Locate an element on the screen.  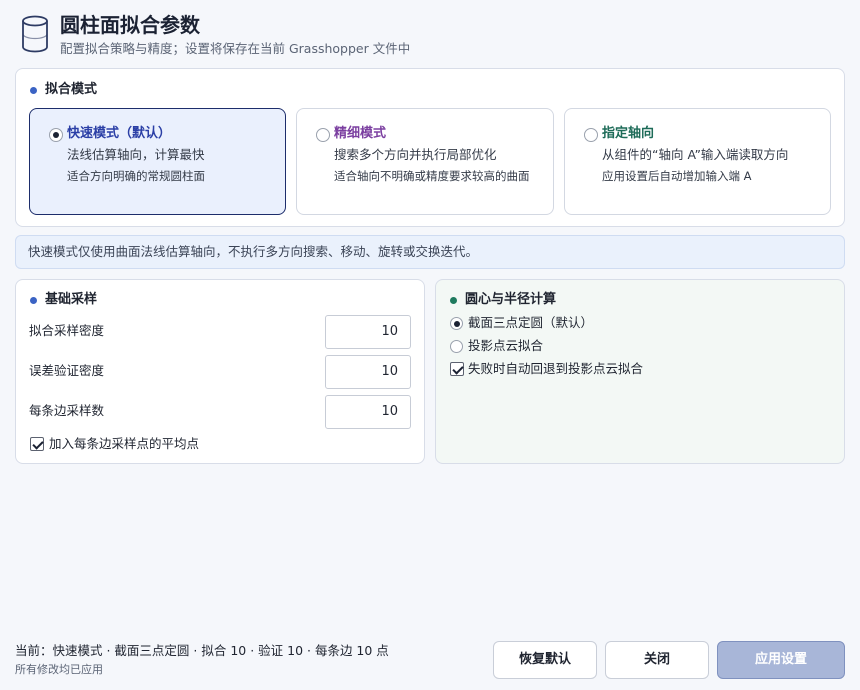
close-button: 关闭 is located at coordinates (657, 660).